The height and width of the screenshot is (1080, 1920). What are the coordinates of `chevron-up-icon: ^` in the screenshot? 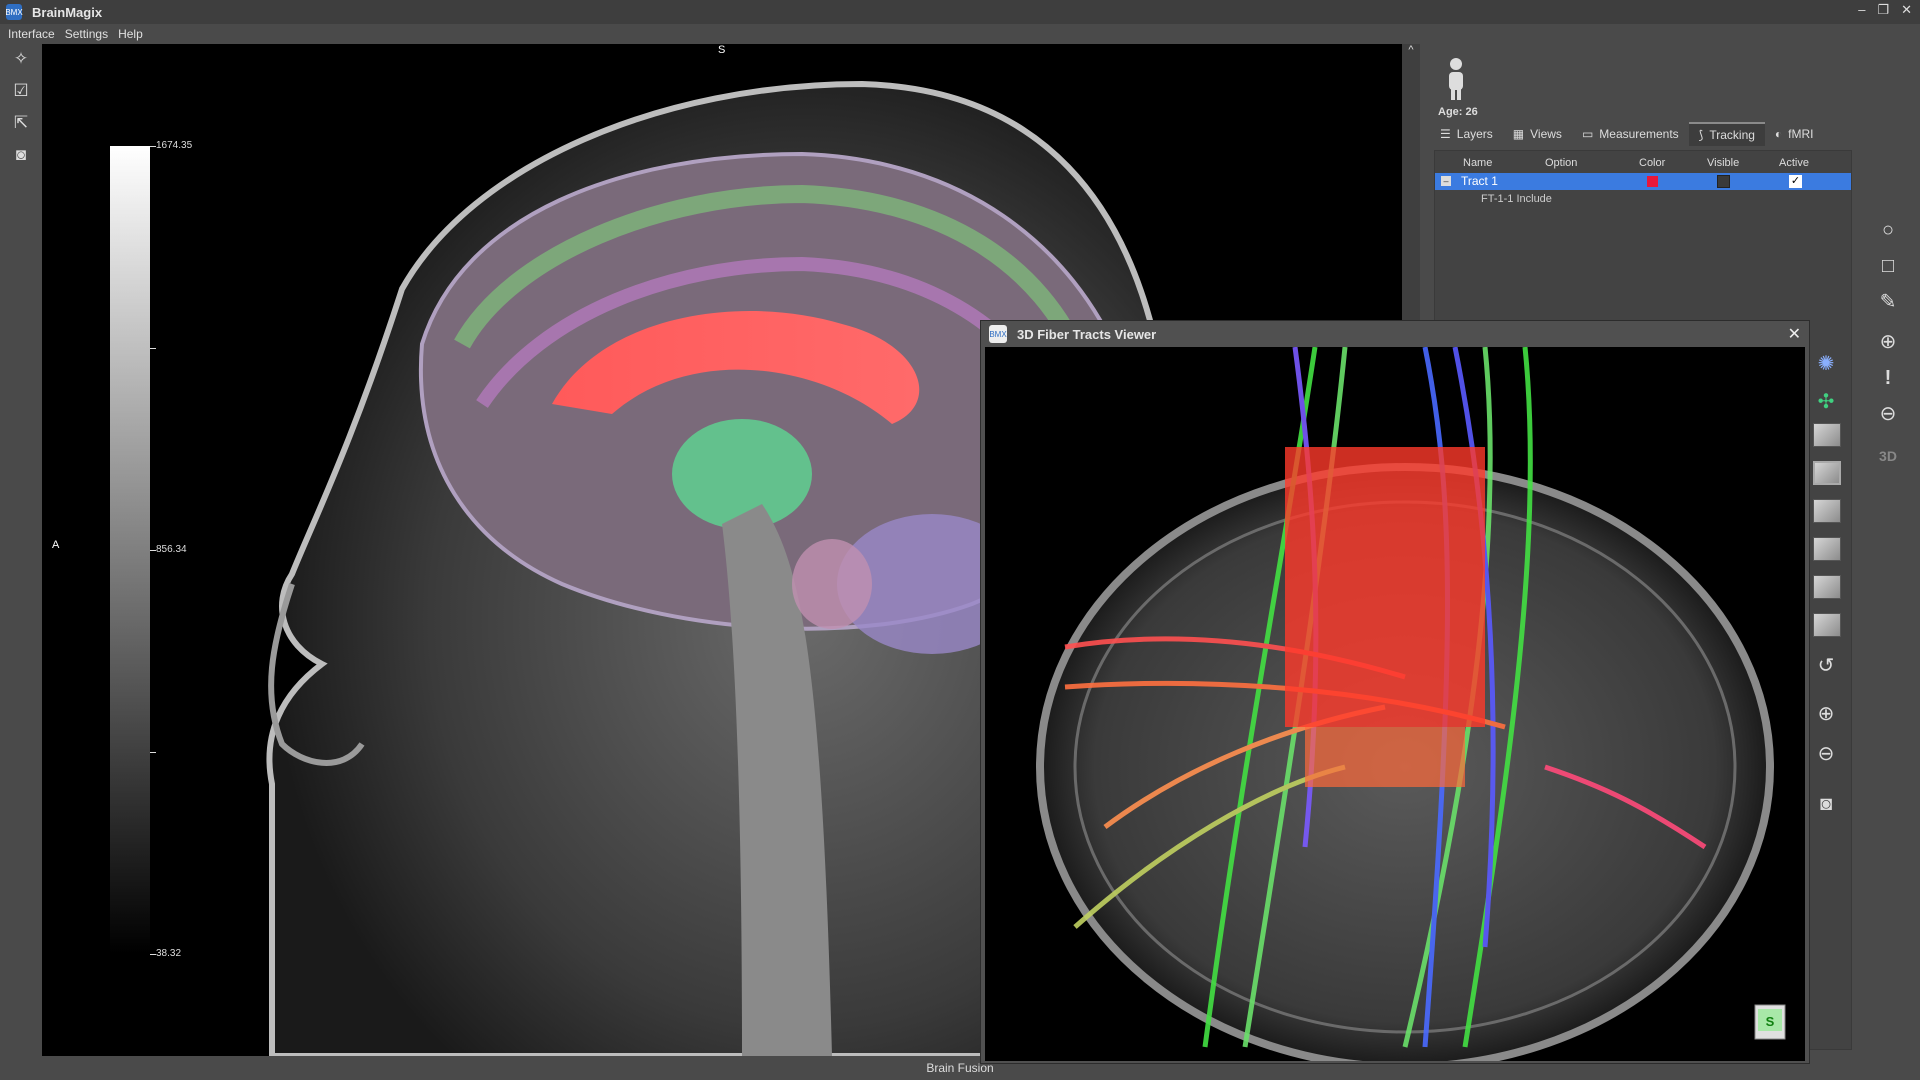 It's located at (1411, 50).